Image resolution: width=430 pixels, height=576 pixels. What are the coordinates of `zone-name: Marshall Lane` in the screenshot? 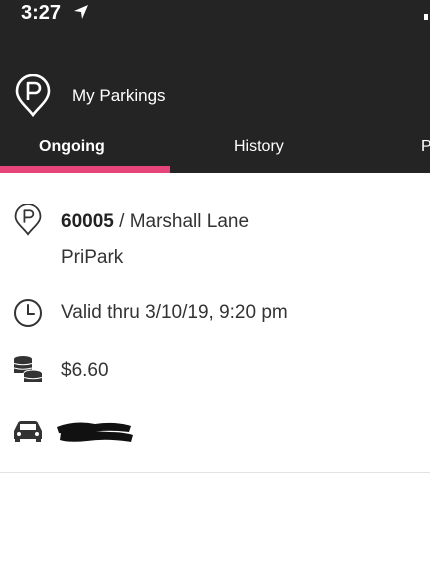 It's located at (189, 221).